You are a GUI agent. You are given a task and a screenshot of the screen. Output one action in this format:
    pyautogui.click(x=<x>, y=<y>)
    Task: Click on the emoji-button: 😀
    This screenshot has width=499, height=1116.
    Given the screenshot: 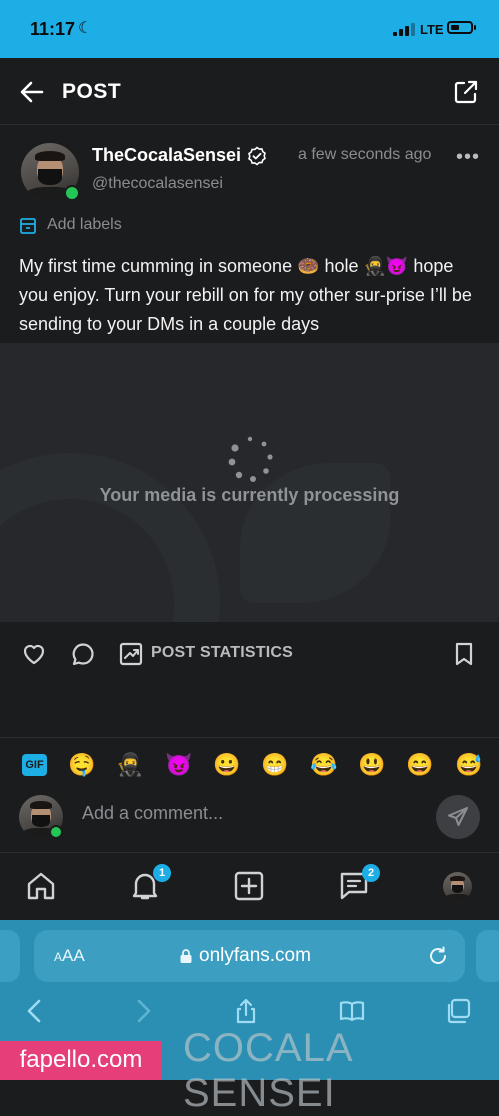 What is the action you would take?
    pyautogui.click(x=226, y=765)
    